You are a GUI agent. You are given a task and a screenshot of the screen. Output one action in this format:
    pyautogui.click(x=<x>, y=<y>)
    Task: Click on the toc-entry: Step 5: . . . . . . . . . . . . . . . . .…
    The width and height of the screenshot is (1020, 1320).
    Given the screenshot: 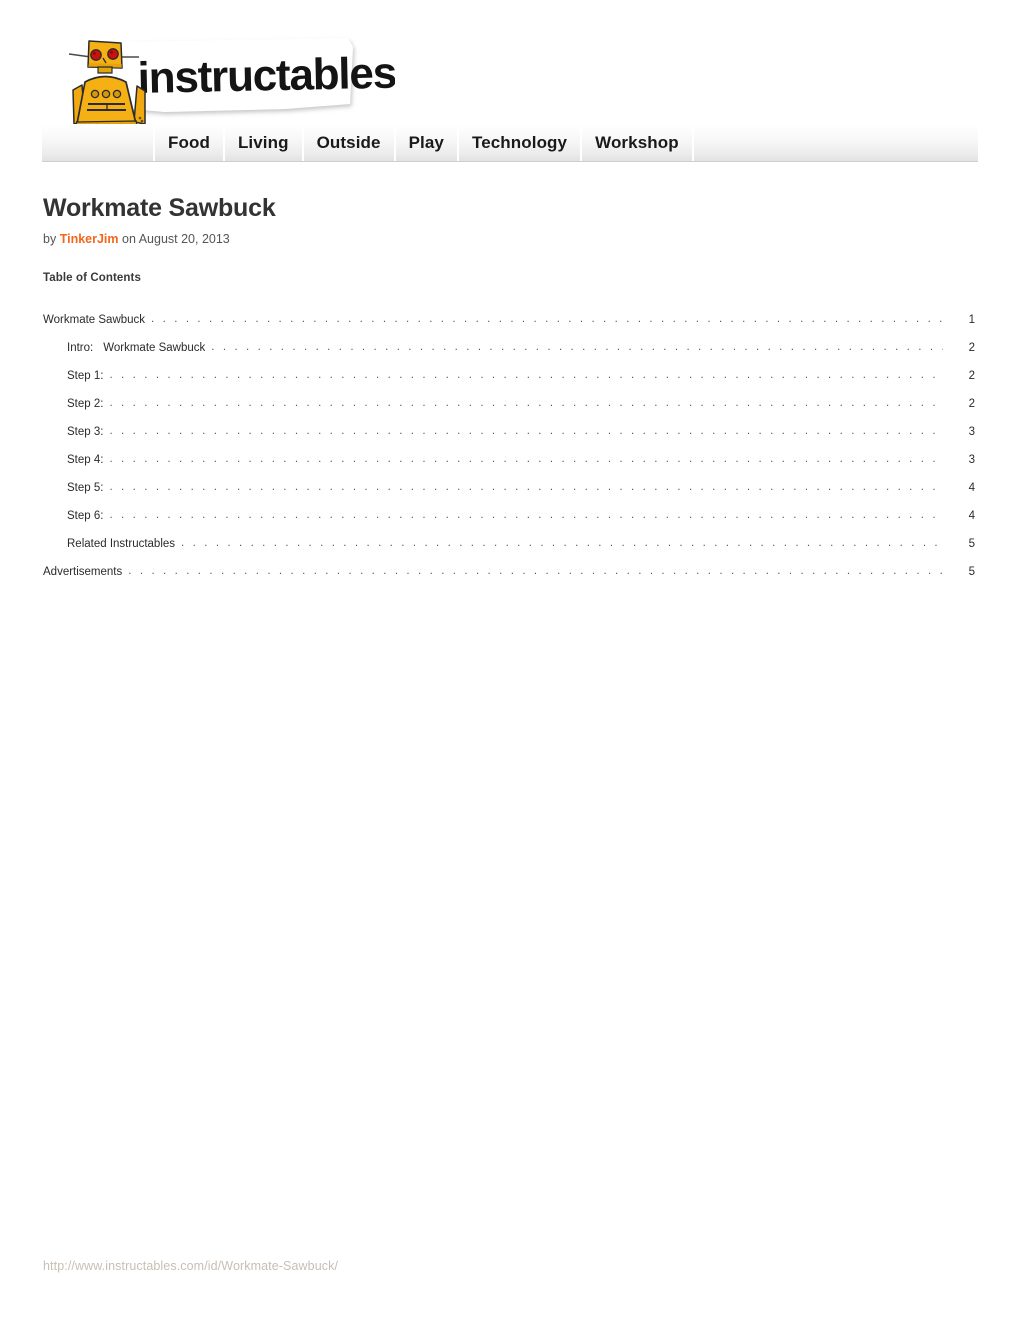 What is the action you would take?
    pyautogui.click(x=509, y=488)
    